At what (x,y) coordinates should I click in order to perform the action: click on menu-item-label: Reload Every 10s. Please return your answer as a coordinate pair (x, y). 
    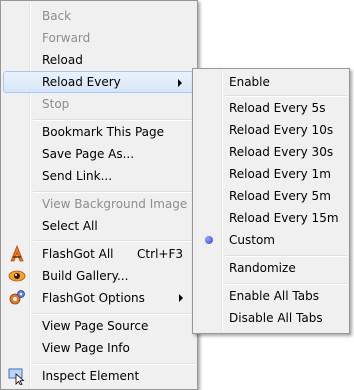
    Looking at the image, I should click on (281, 130).